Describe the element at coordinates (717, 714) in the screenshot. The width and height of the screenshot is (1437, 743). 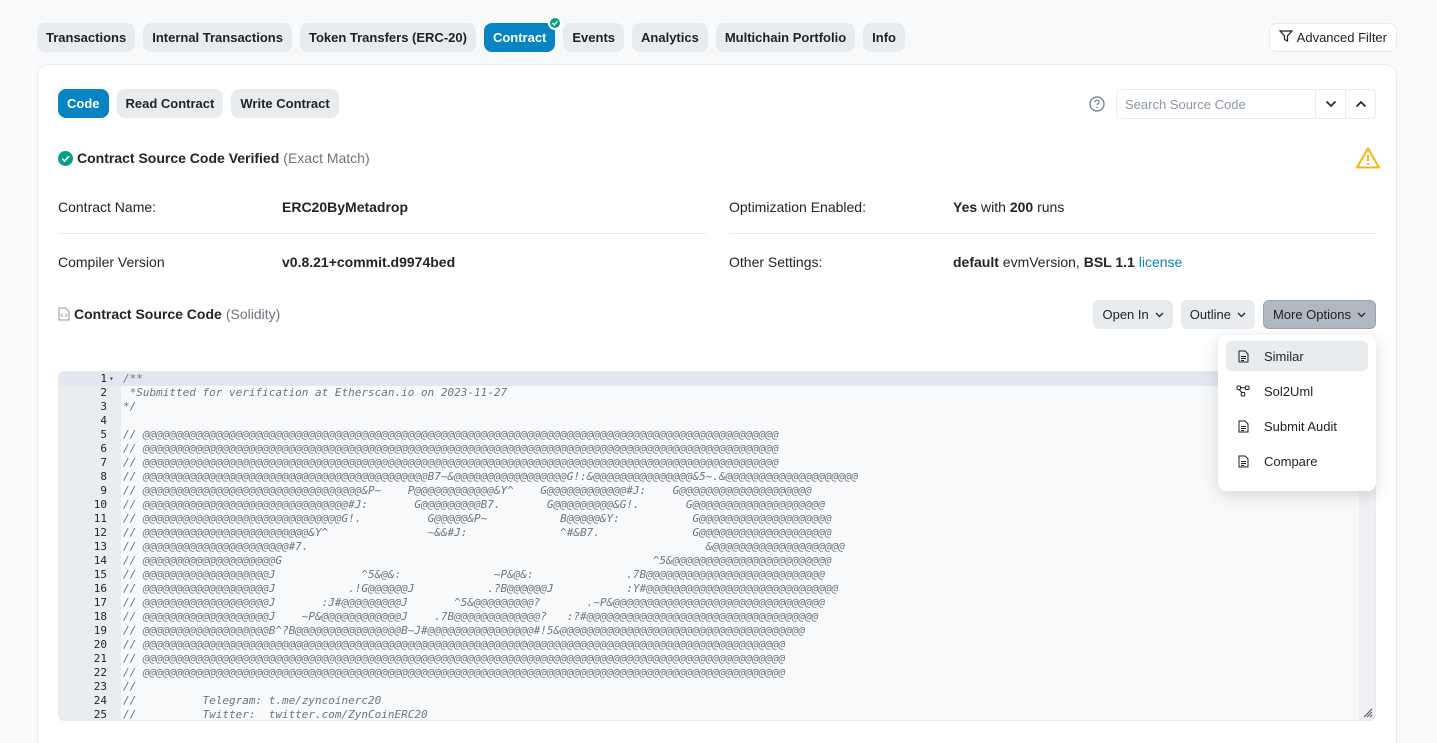
I see `code-line: 25 // Twitter: twitter.com/ZynCoinERC20` at that location.